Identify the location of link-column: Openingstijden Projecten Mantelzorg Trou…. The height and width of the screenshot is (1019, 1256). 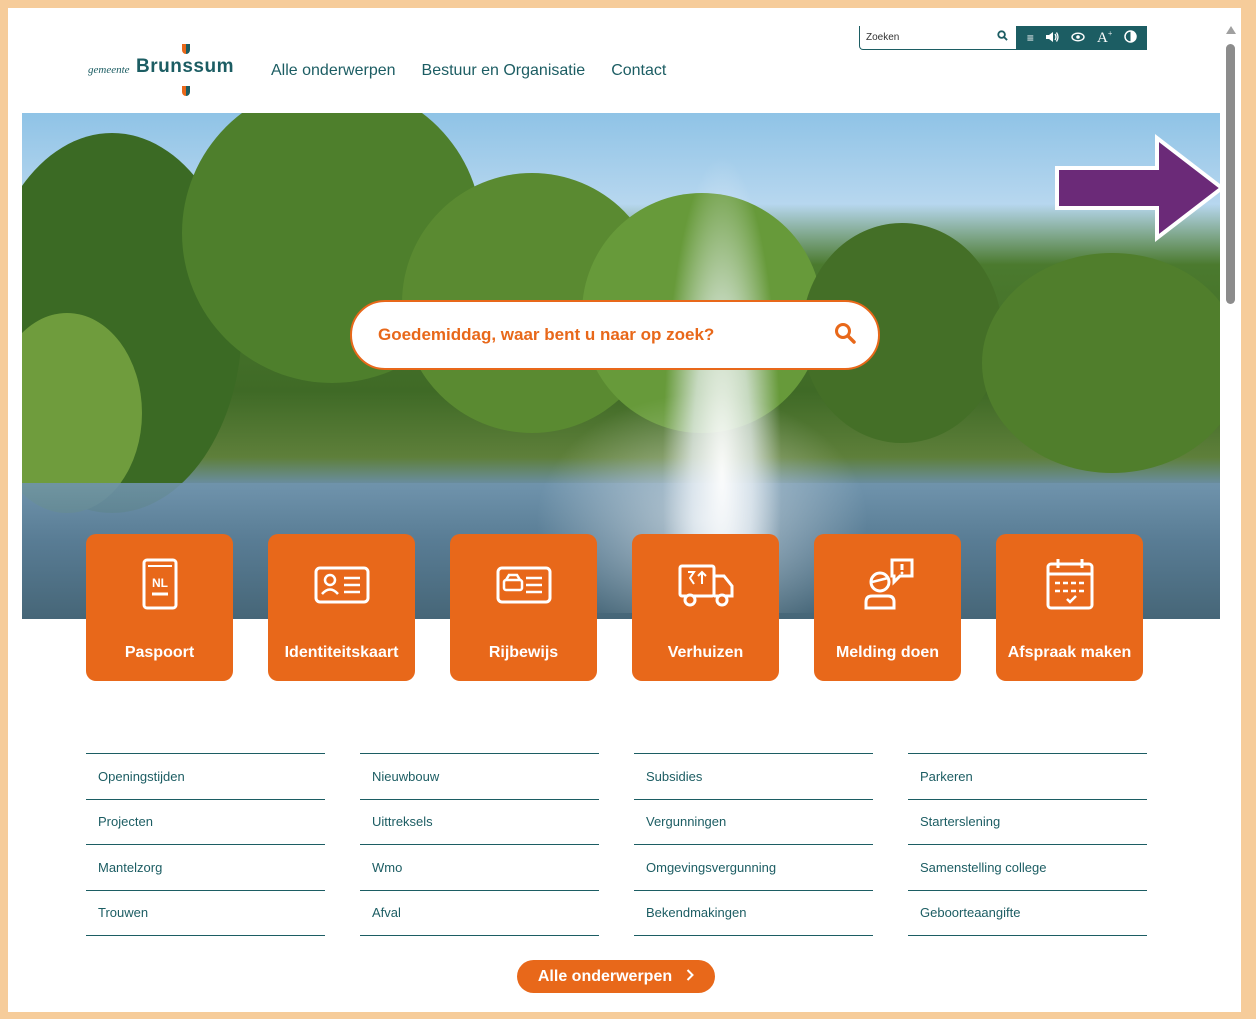
(205, 844).